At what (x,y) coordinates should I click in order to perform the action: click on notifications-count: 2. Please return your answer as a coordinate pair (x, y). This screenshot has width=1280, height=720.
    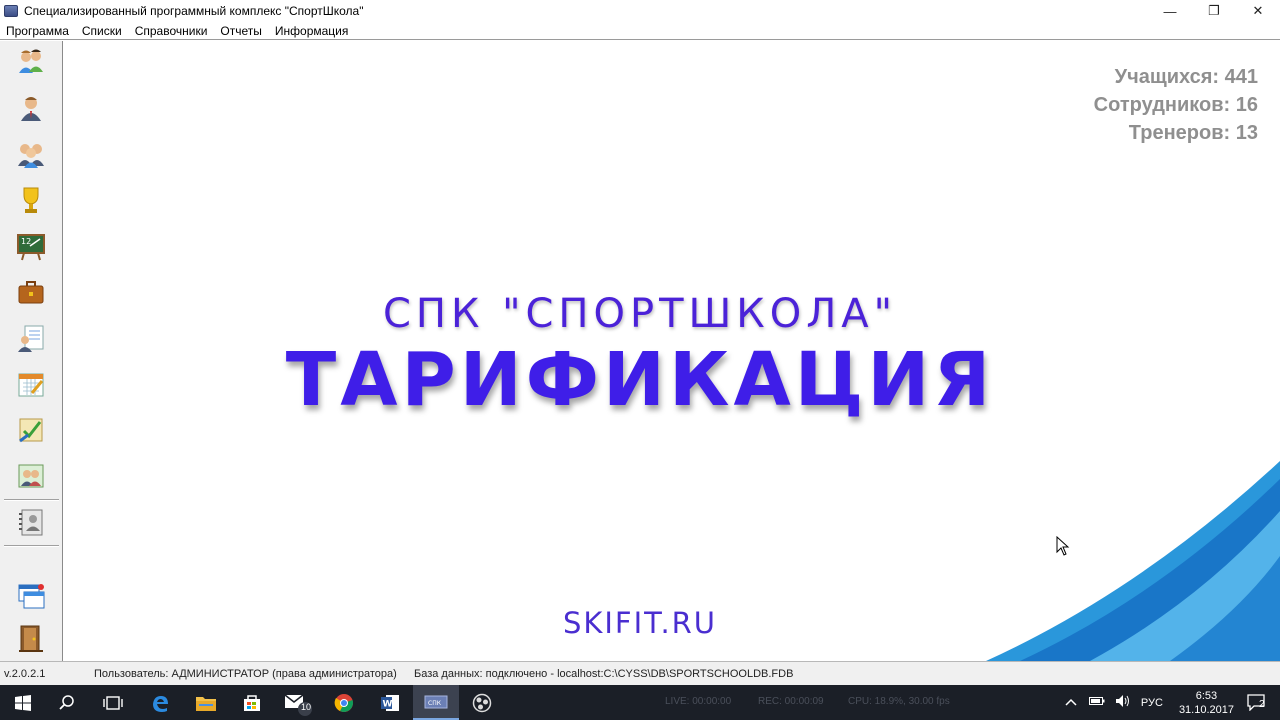
    Looking at the image, I should click on (1262, 704).